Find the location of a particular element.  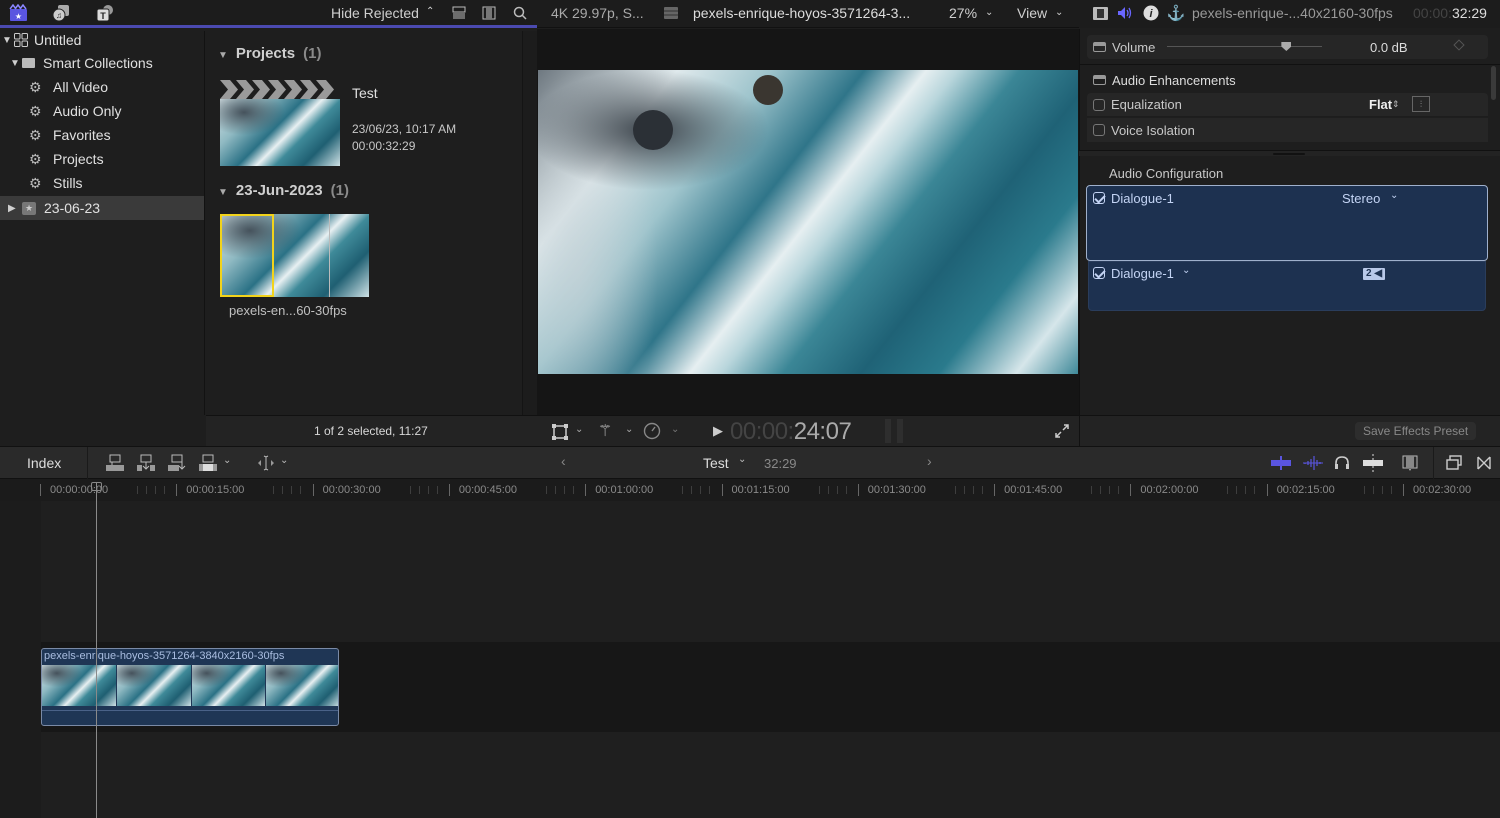

sidebar-item-stills: ⚙ Stills is located at coordinates (102, 183).